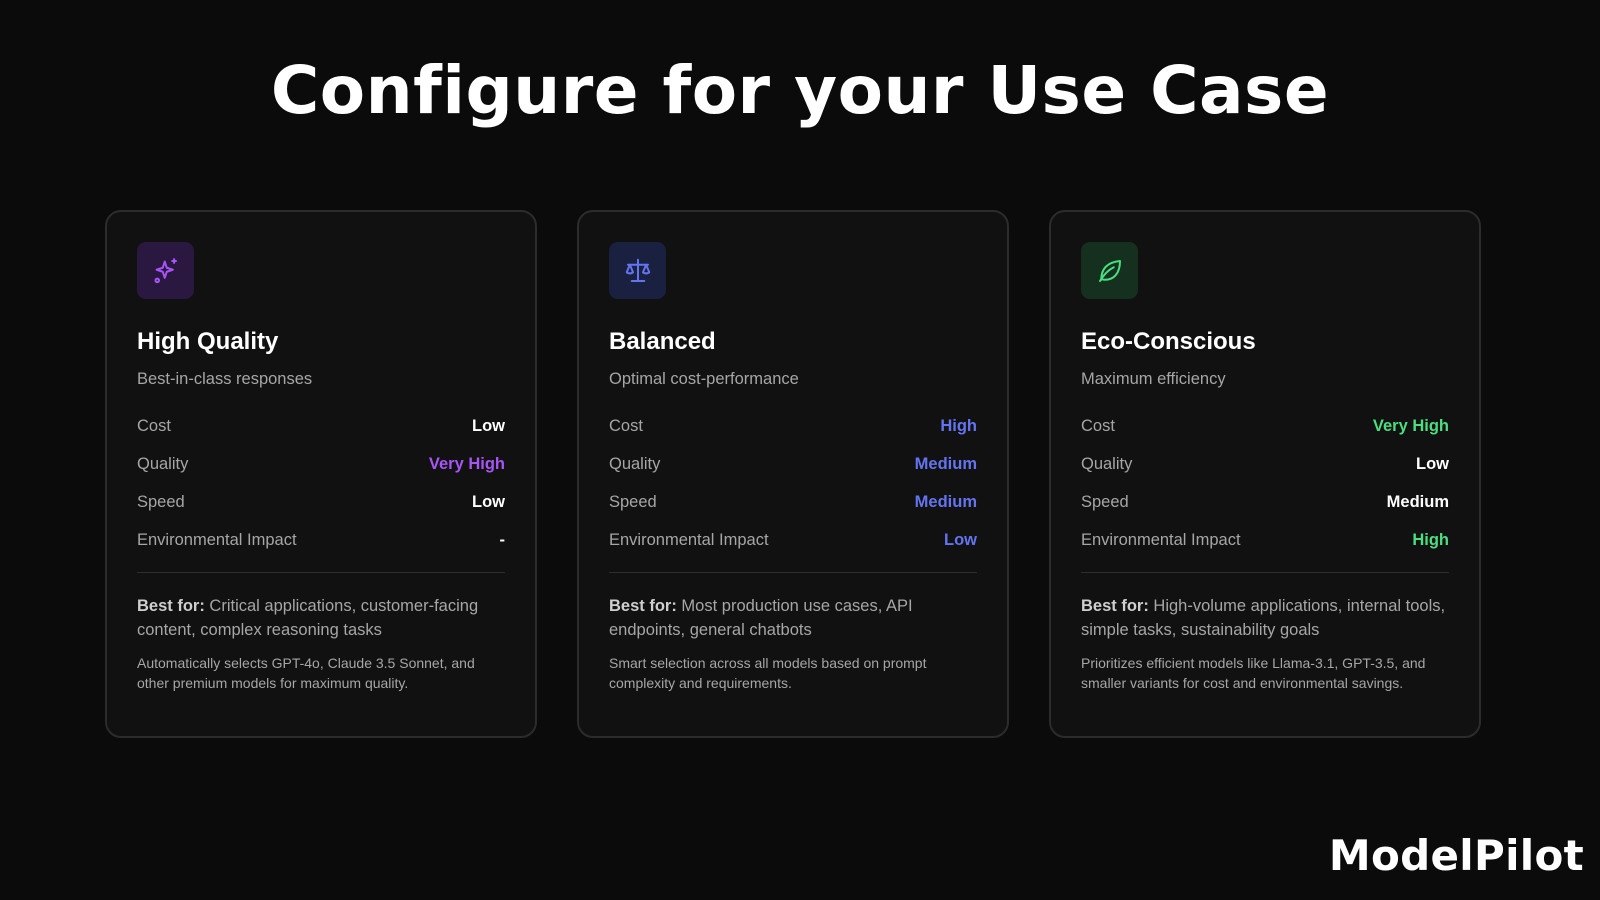 This screenshot has height=900, width=1600. I want to click on metric-row-speed: Speed Low, so click(321, 502).